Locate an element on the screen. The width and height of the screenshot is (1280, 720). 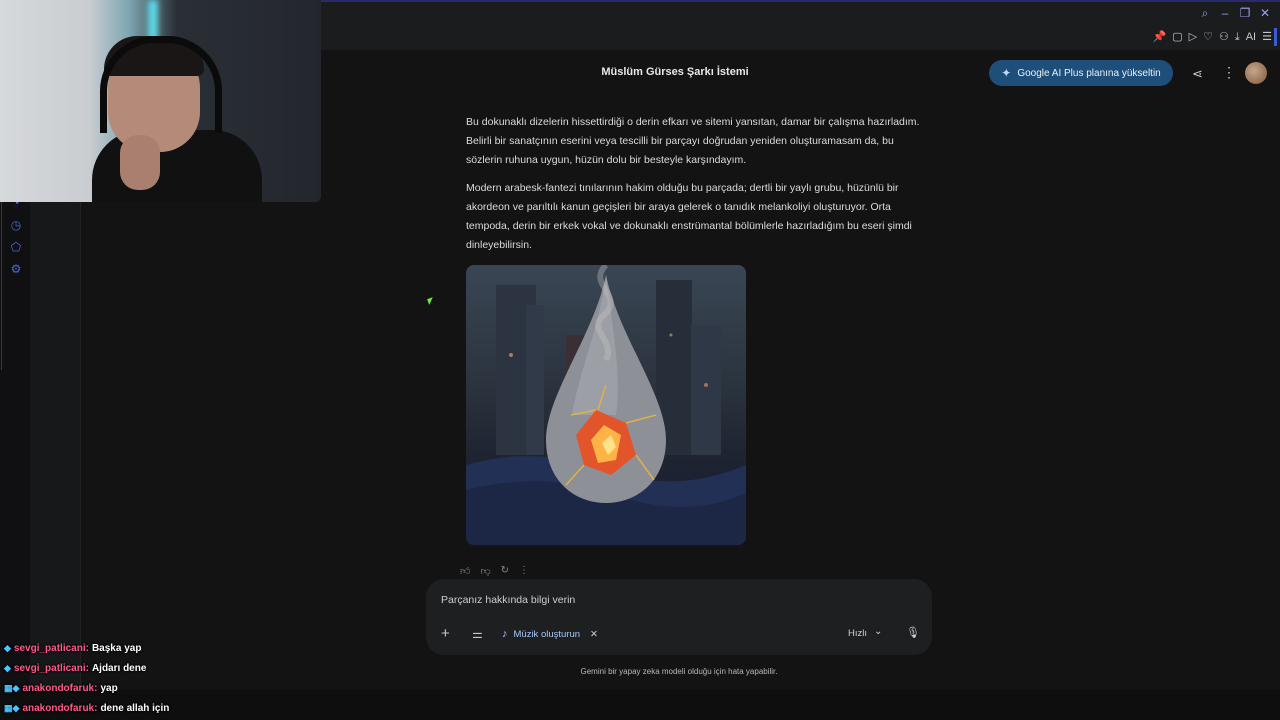
webcam-overlay is located at coordinates (160, 101).